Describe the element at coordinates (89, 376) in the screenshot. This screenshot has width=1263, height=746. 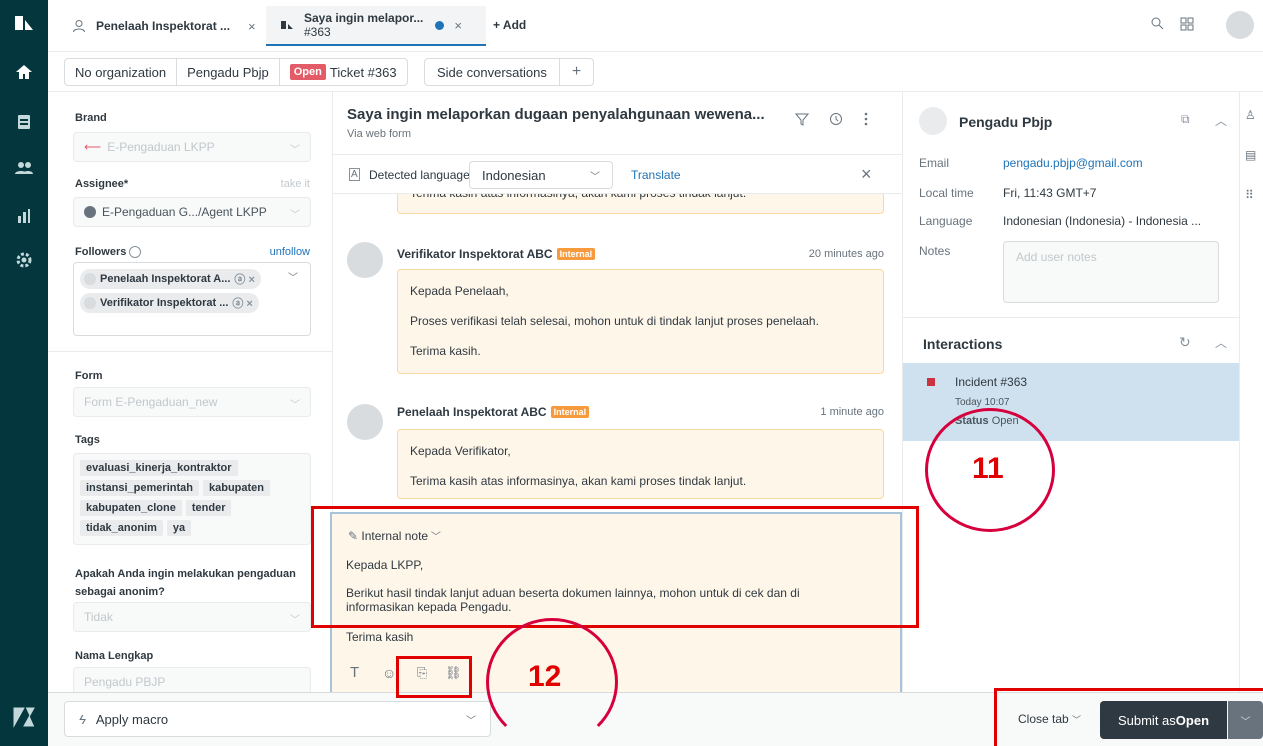
I see `form-label: Form` at that location.